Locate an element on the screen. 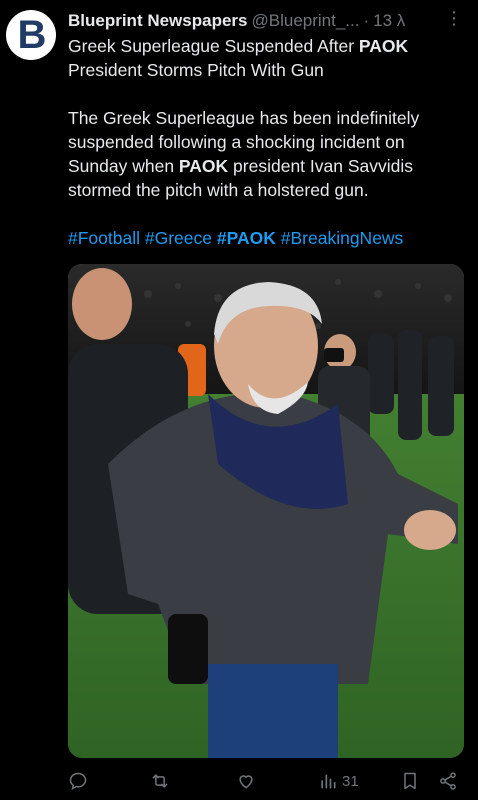 Image resolution: width=478 pixels, height=800 pixels. retweet-icon is located at coordinates (160, 781).